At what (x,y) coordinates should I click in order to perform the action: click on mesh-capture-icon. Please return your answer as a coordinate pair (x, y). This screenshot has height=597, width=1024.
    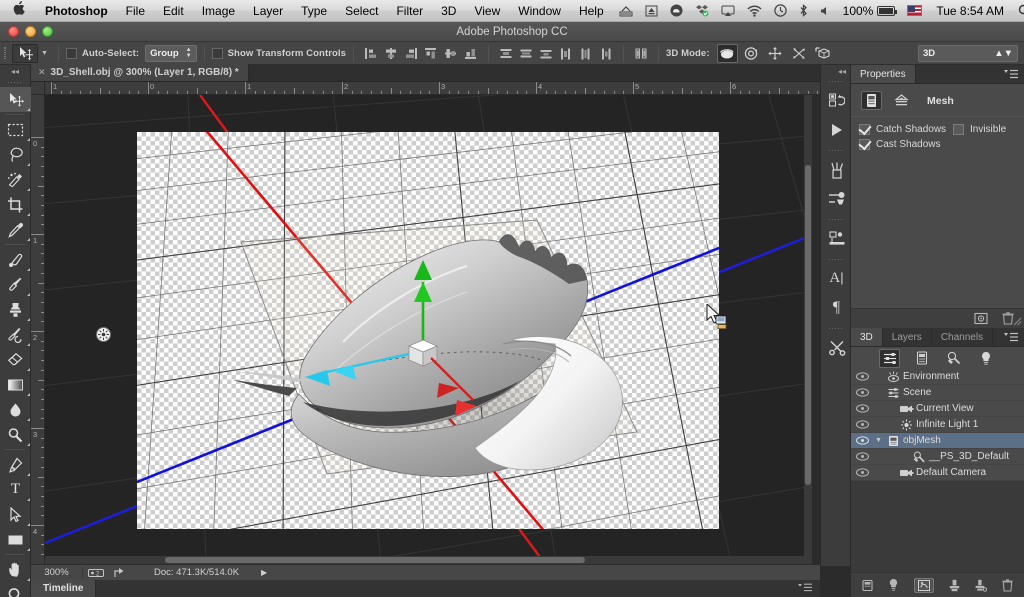
    Looking at the image, I should click on (901, 100).